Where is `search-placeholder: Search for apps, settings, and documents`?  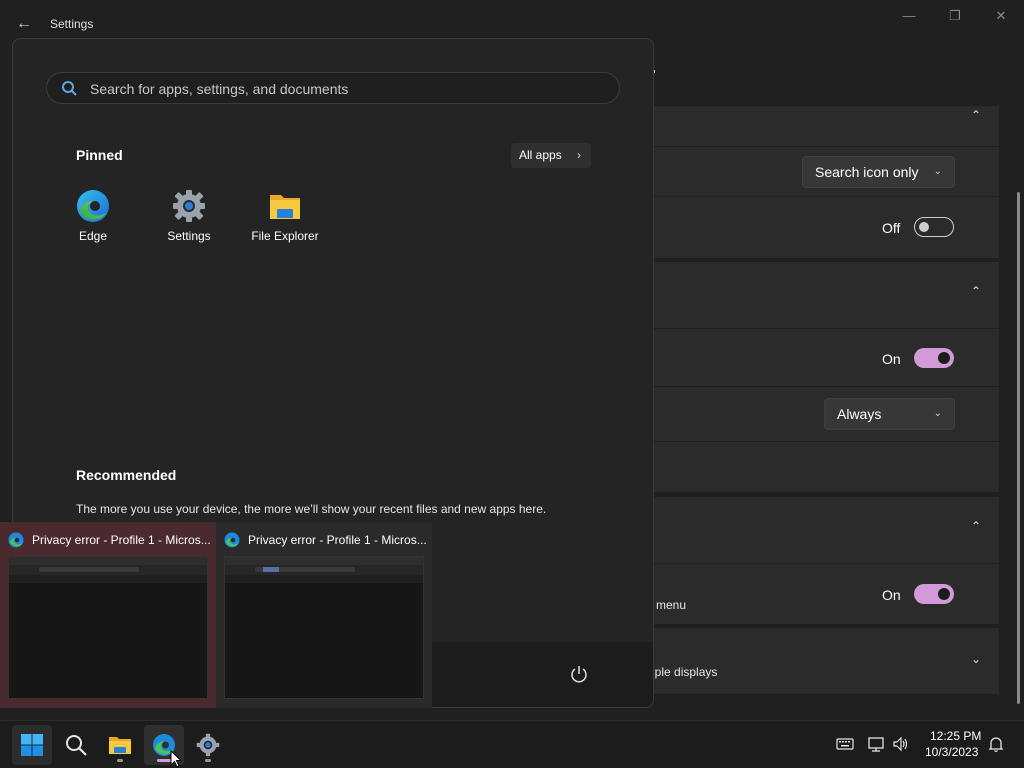
search-placeholder: Search for apps, settings, and documents is located at coordinates (219, 89).